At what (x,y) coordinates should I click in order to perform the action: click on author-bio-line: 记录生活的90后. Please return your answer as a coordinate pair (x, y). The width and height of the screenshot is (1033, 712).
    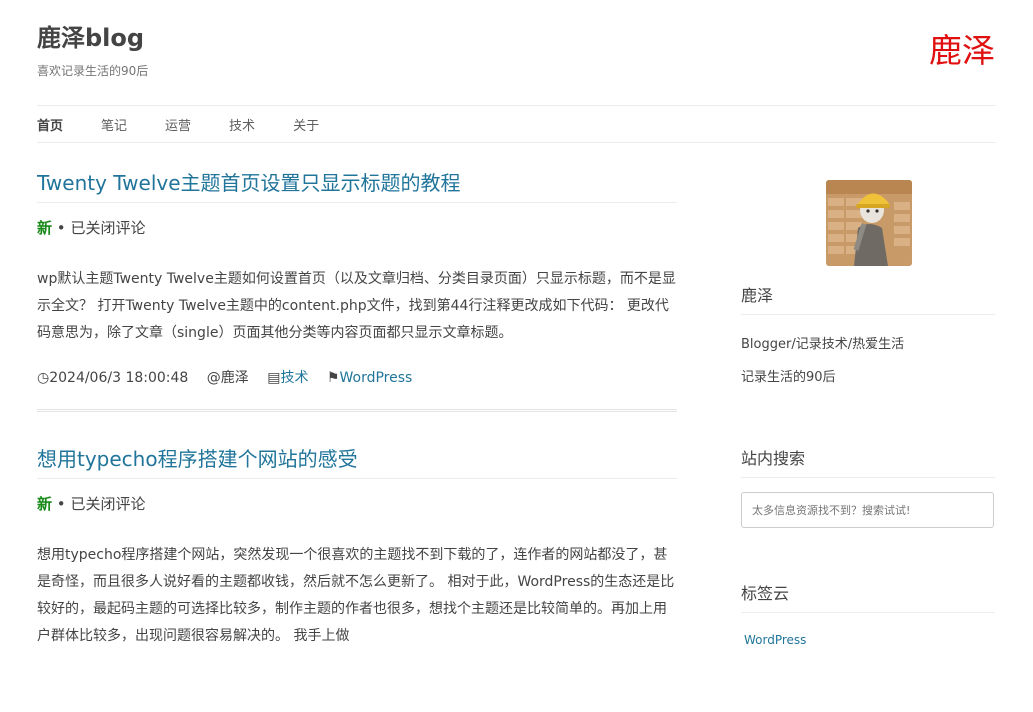
    Looking at the image, I should click on (788, 377).